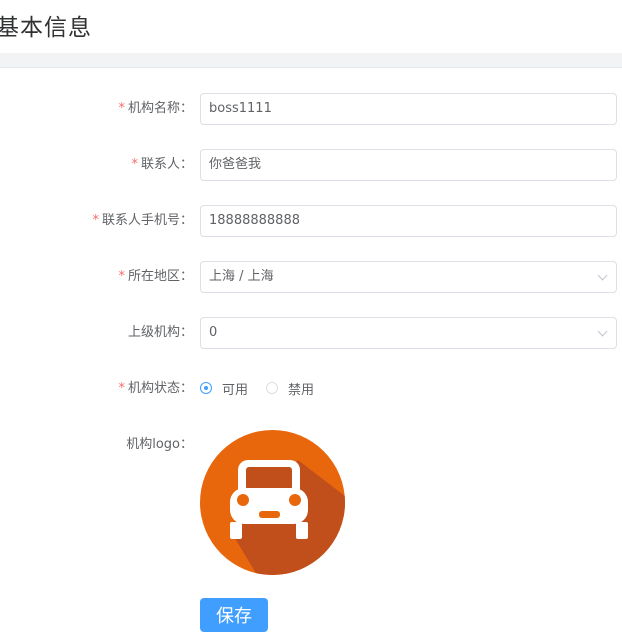 The image size is (622, 632). I want to click on form-row-region: * 所在地区： 上海 / 上海, so click(311, 277).